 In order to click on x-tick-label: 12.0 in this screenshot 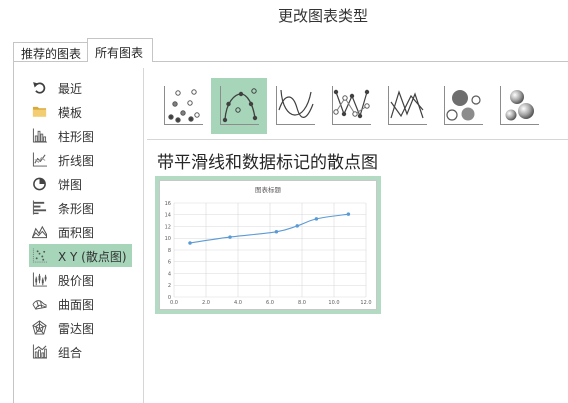, I will do `click(365, 303)`.